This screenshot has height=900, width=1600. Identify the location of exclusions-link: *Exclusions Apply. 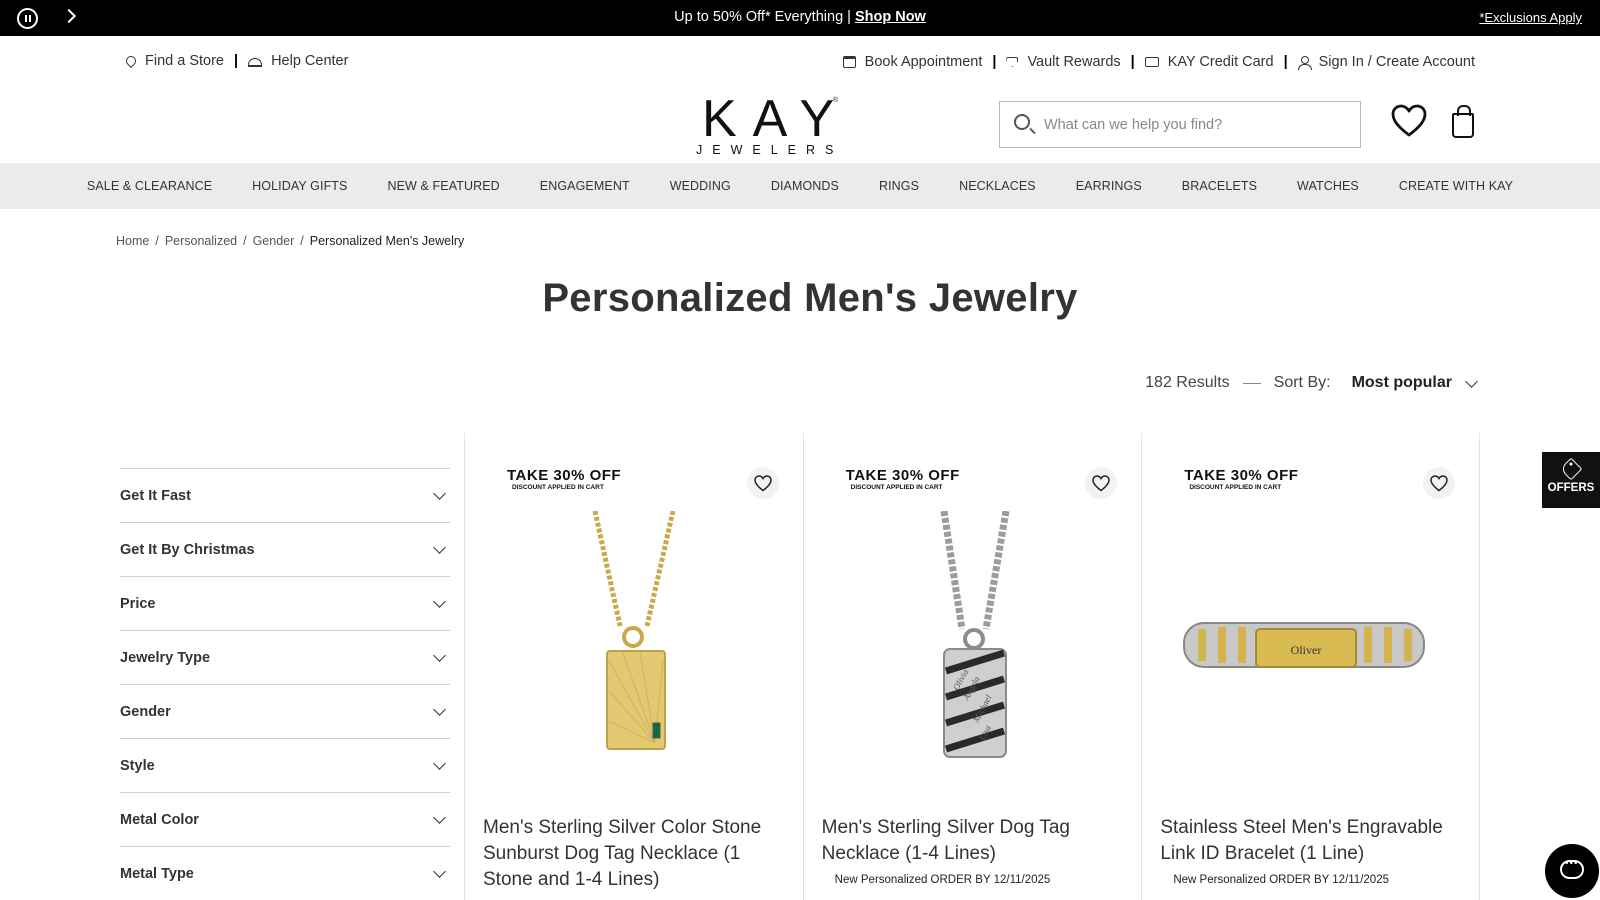
(1530, 17).